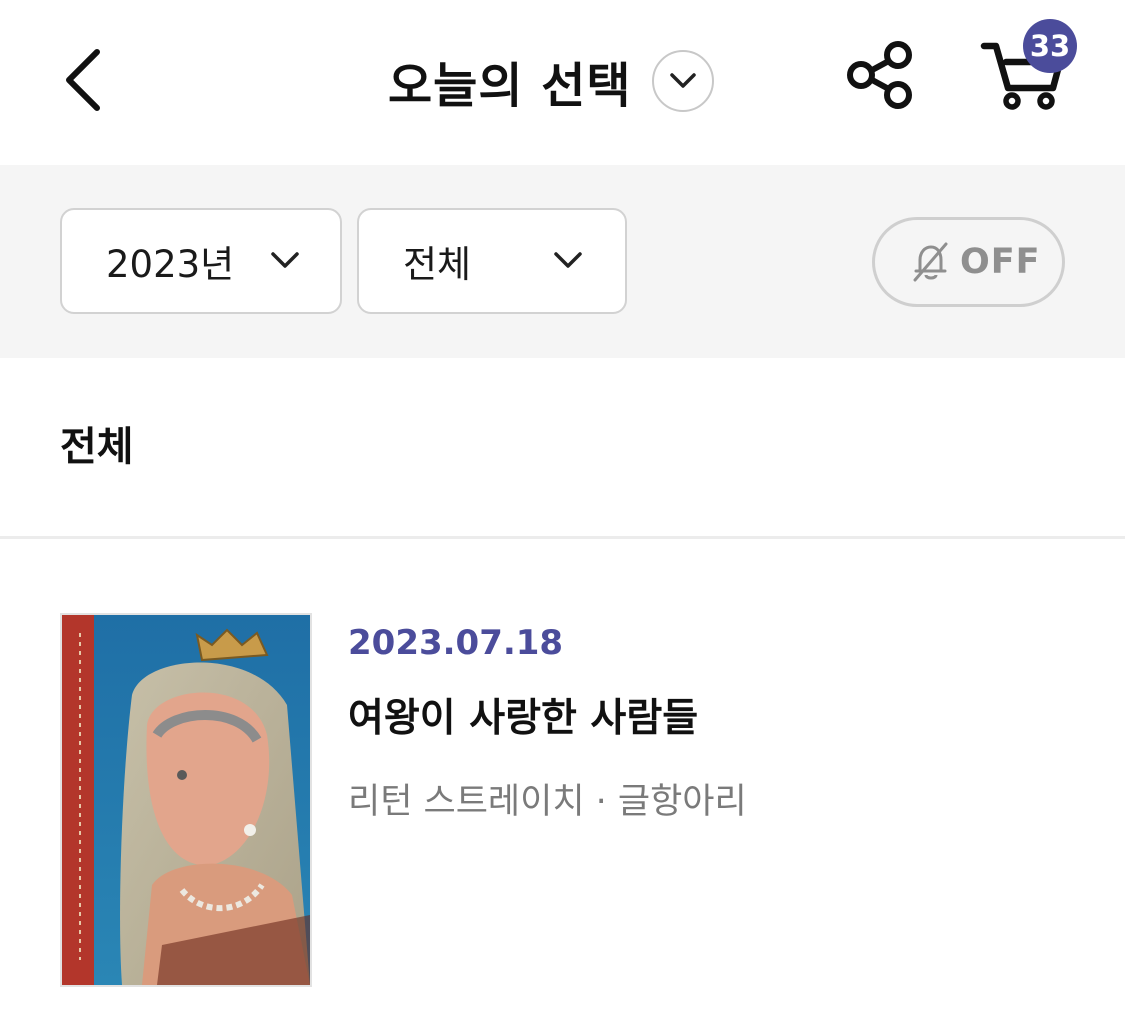 This screenshot has width=1125, height=1021. Describe the element at coordinates (492, 261) in the screenshot. I see `category-select: 전체` at that location.